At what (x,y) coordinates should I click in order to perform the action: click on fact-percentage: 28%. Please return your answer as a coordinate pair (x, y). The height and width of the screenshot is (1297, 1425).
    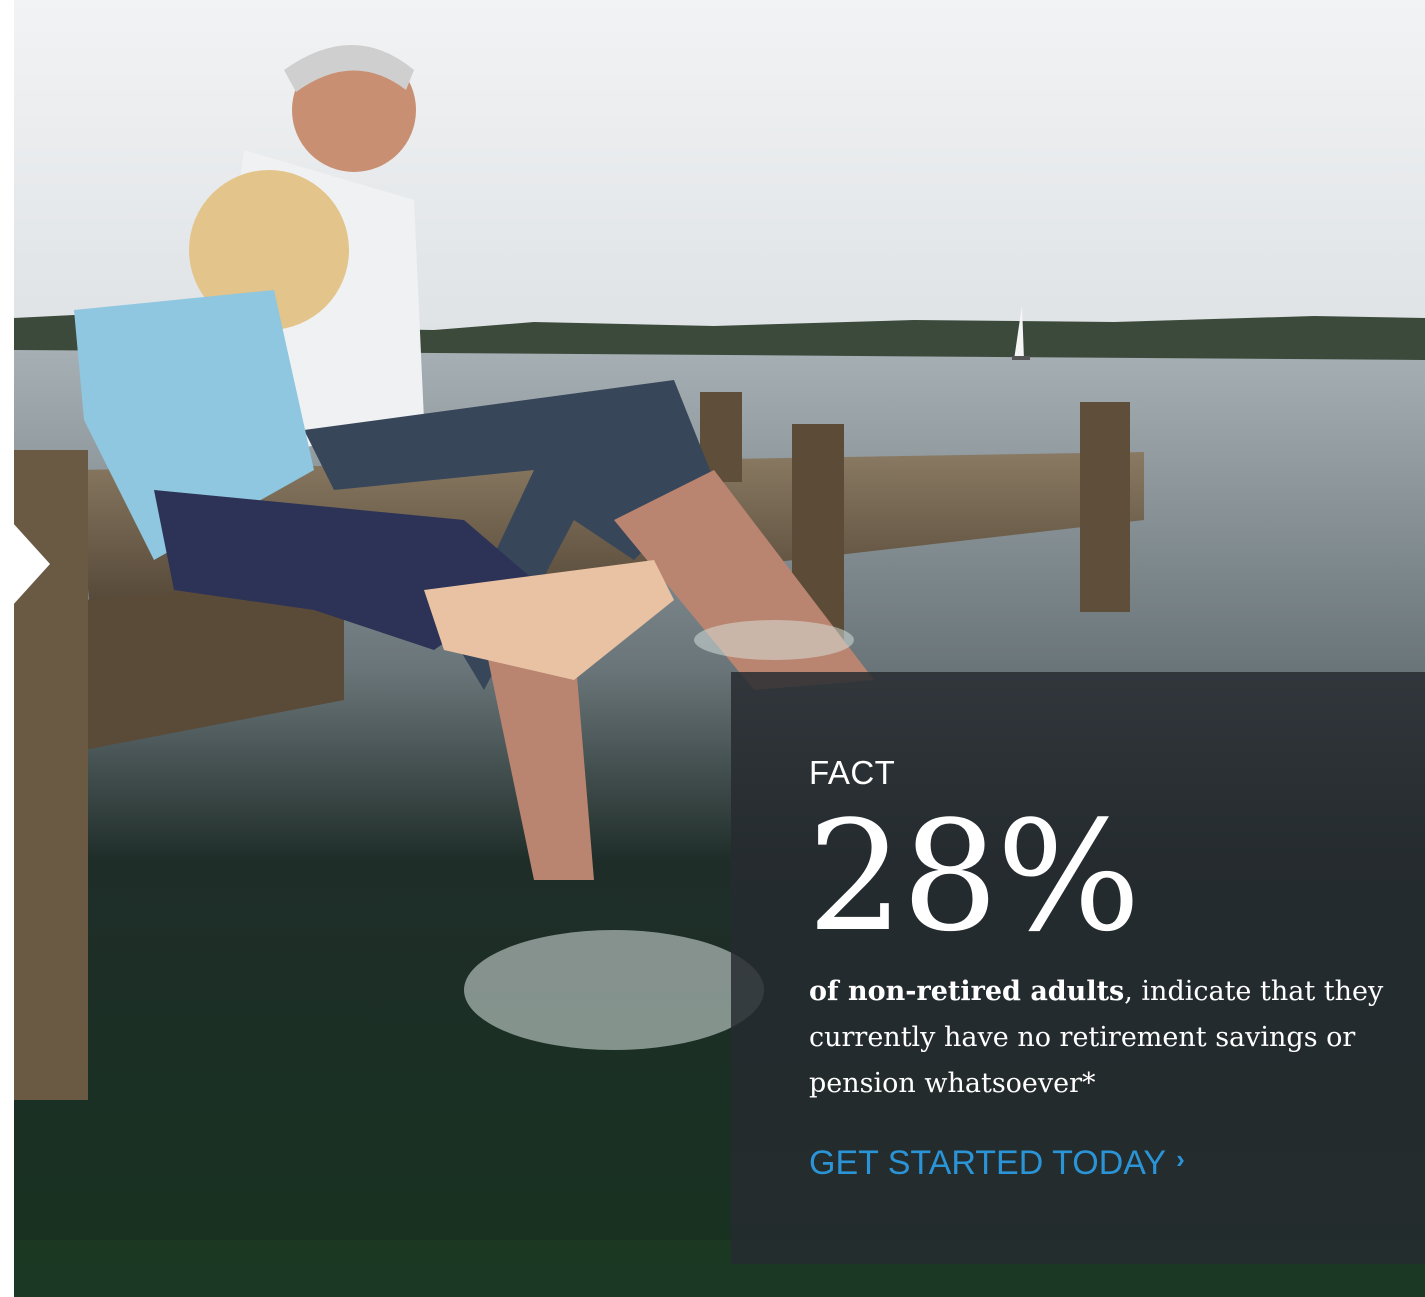
    Looking at the image, I should click on (974, 876).